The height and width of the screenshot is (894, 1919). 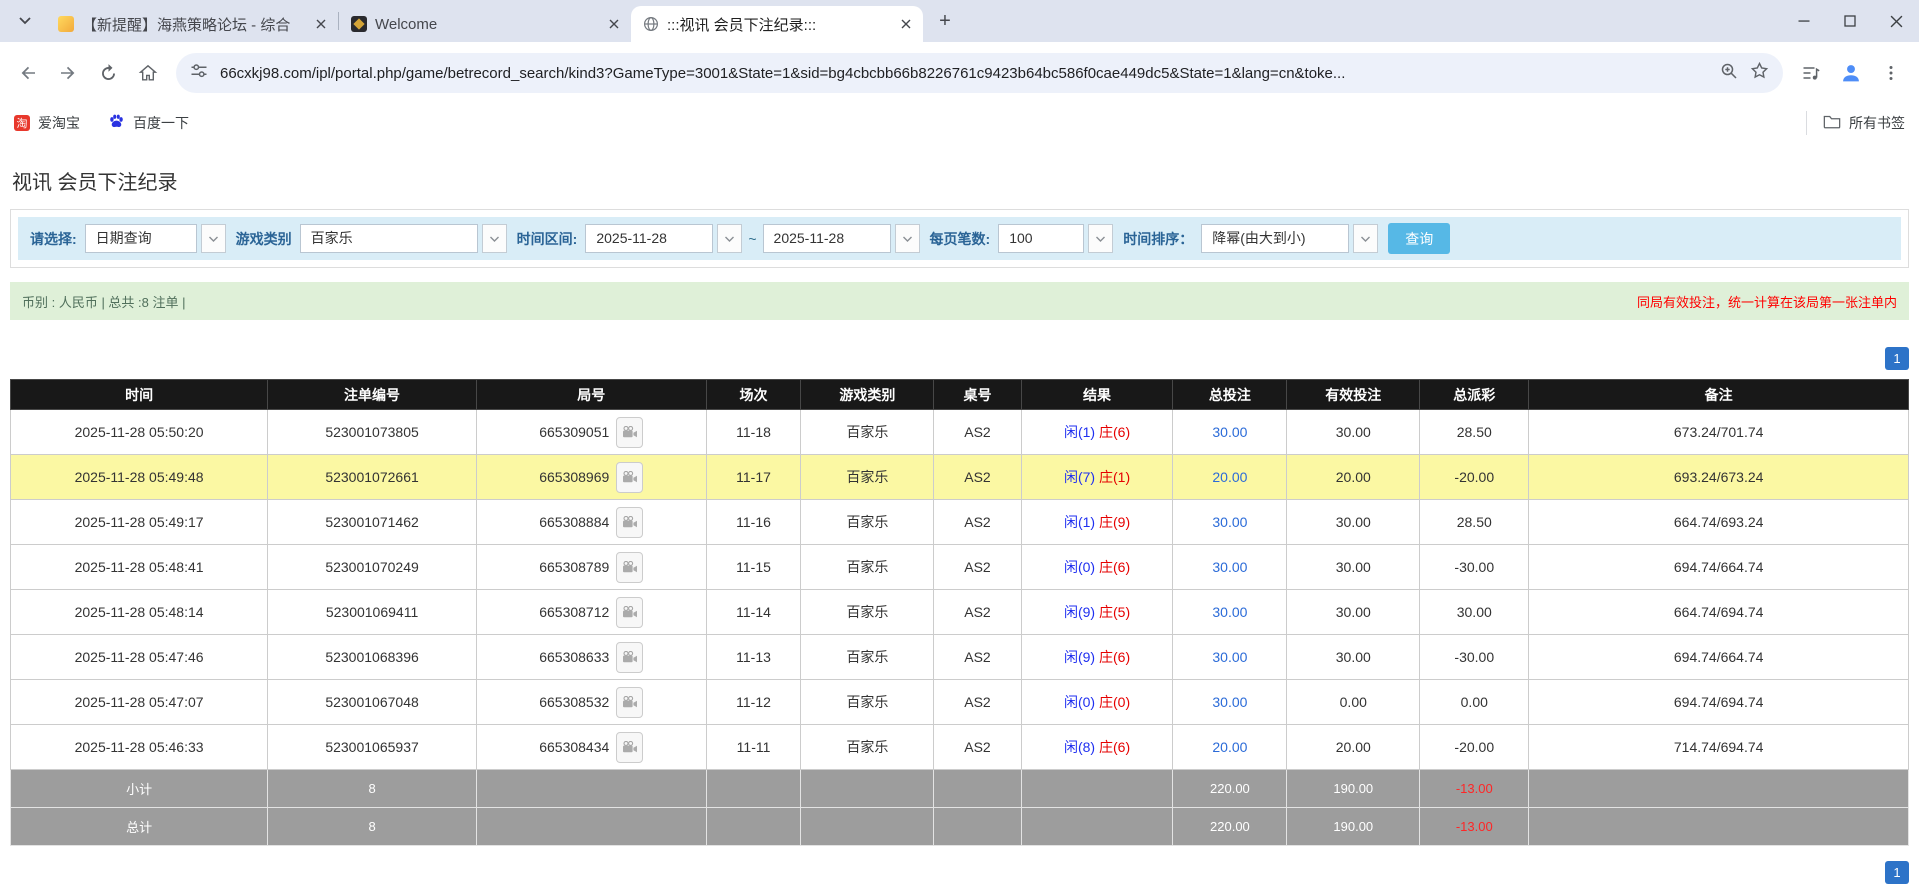 I want to click on column-header-1: 时间, so click(x=139, y=394).